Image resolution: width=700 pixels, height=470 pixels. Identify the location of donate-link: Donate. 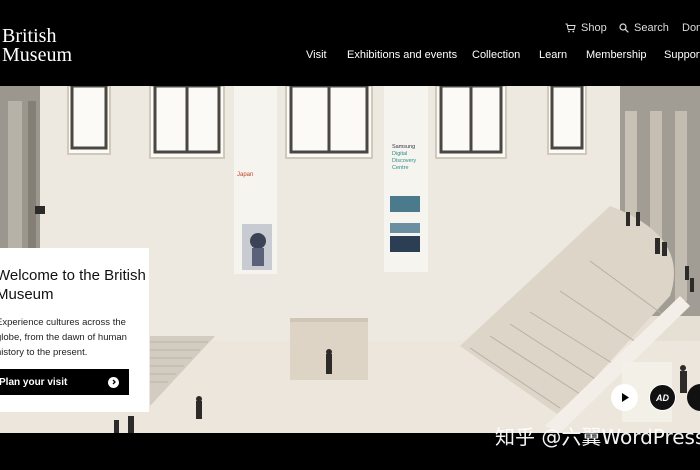
(691, 28).